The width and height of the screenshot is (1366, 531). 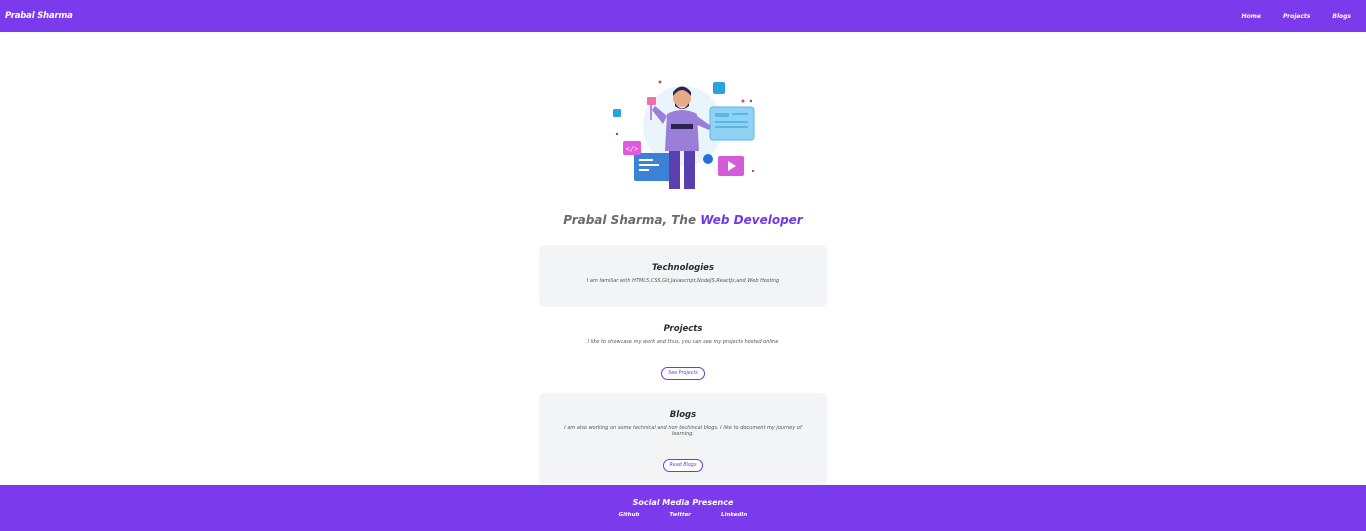 What do you see at coordinates (683, 465) in the screenshot?
I see `read-blogs-button: Read Blogs` at bounding box center [683, 465].